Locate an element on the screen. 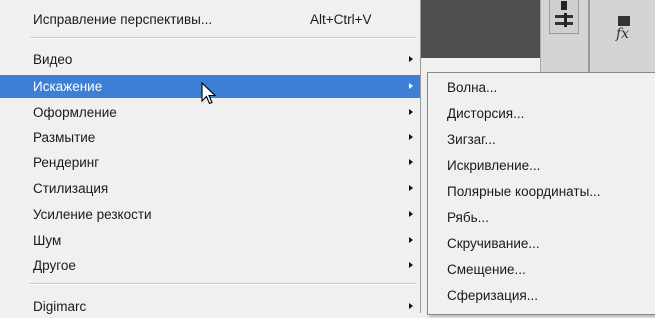 The height and width of the screenshot is (318, 655). menu-item-blur: Размытие is located at coordinates (210, 137).